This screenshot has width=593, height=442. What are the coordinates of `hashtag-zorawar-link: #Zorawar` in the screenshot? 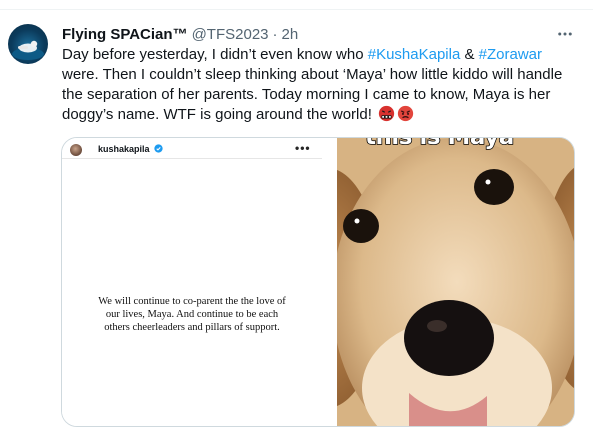 It's located at (510, 54).